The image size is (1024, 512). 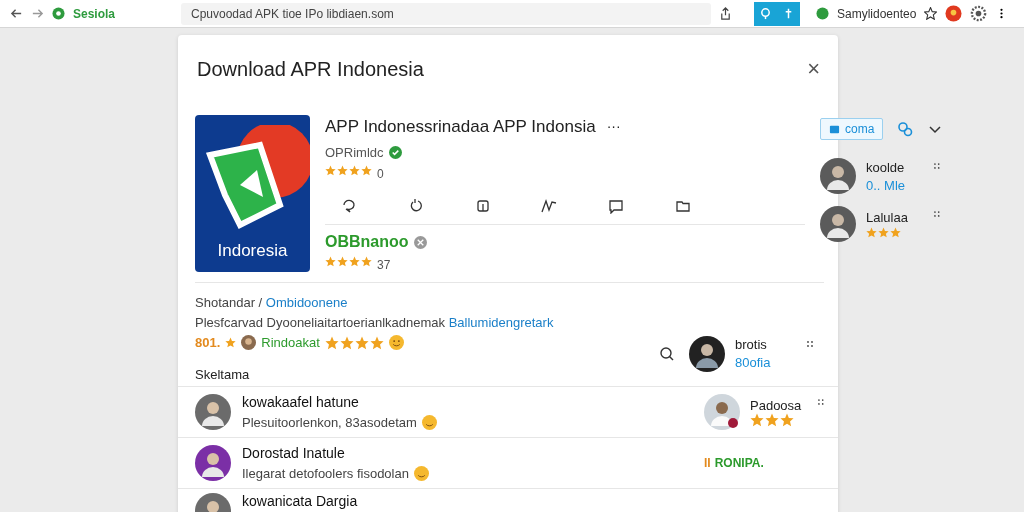 What do you see at coordinates (375, 322) in the screenshot?
I see `description-line: Plesfcarvad Dyooneliaitartoerianlkadnemak Ballumidengretark` at bounding box center [375, 322].